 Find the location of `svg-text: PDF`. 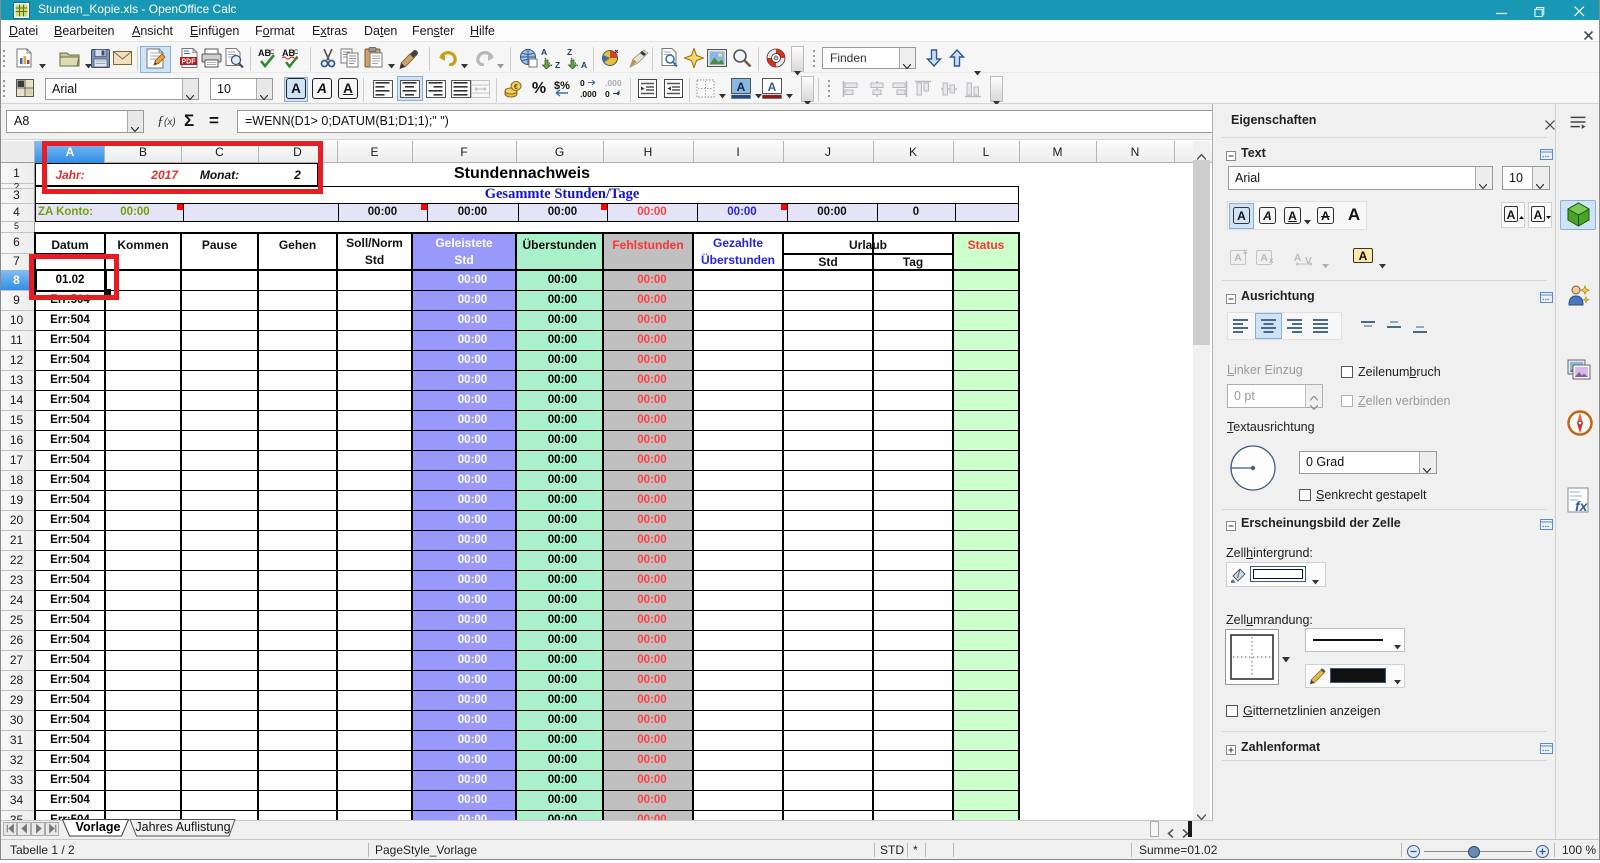

svg-text: PDF is located at coordinates (189, 62).